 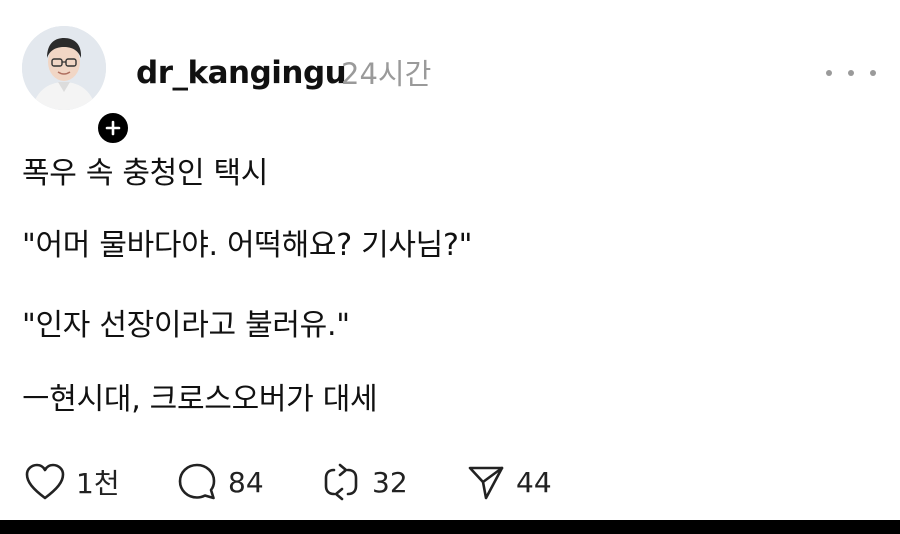 What do you see at coordinates (534, 482) in the screenshot?
I see `share-count: 44` at bounding box center [534, 482].